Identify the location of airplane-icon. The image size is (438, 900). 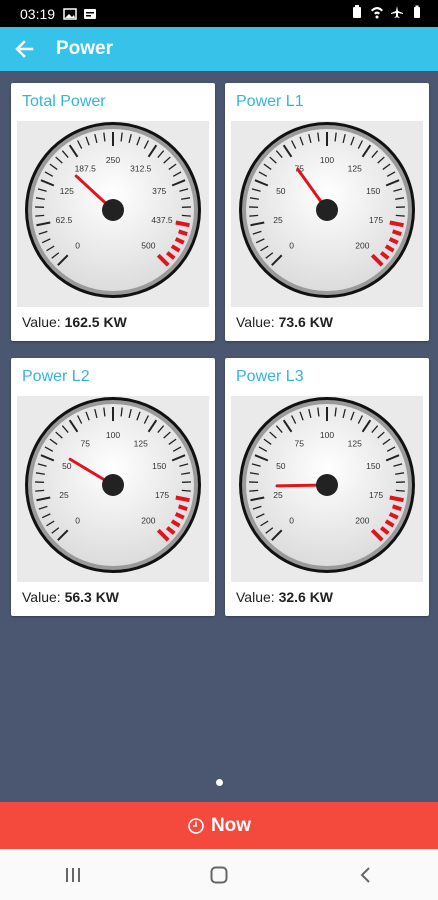
(397, 12).